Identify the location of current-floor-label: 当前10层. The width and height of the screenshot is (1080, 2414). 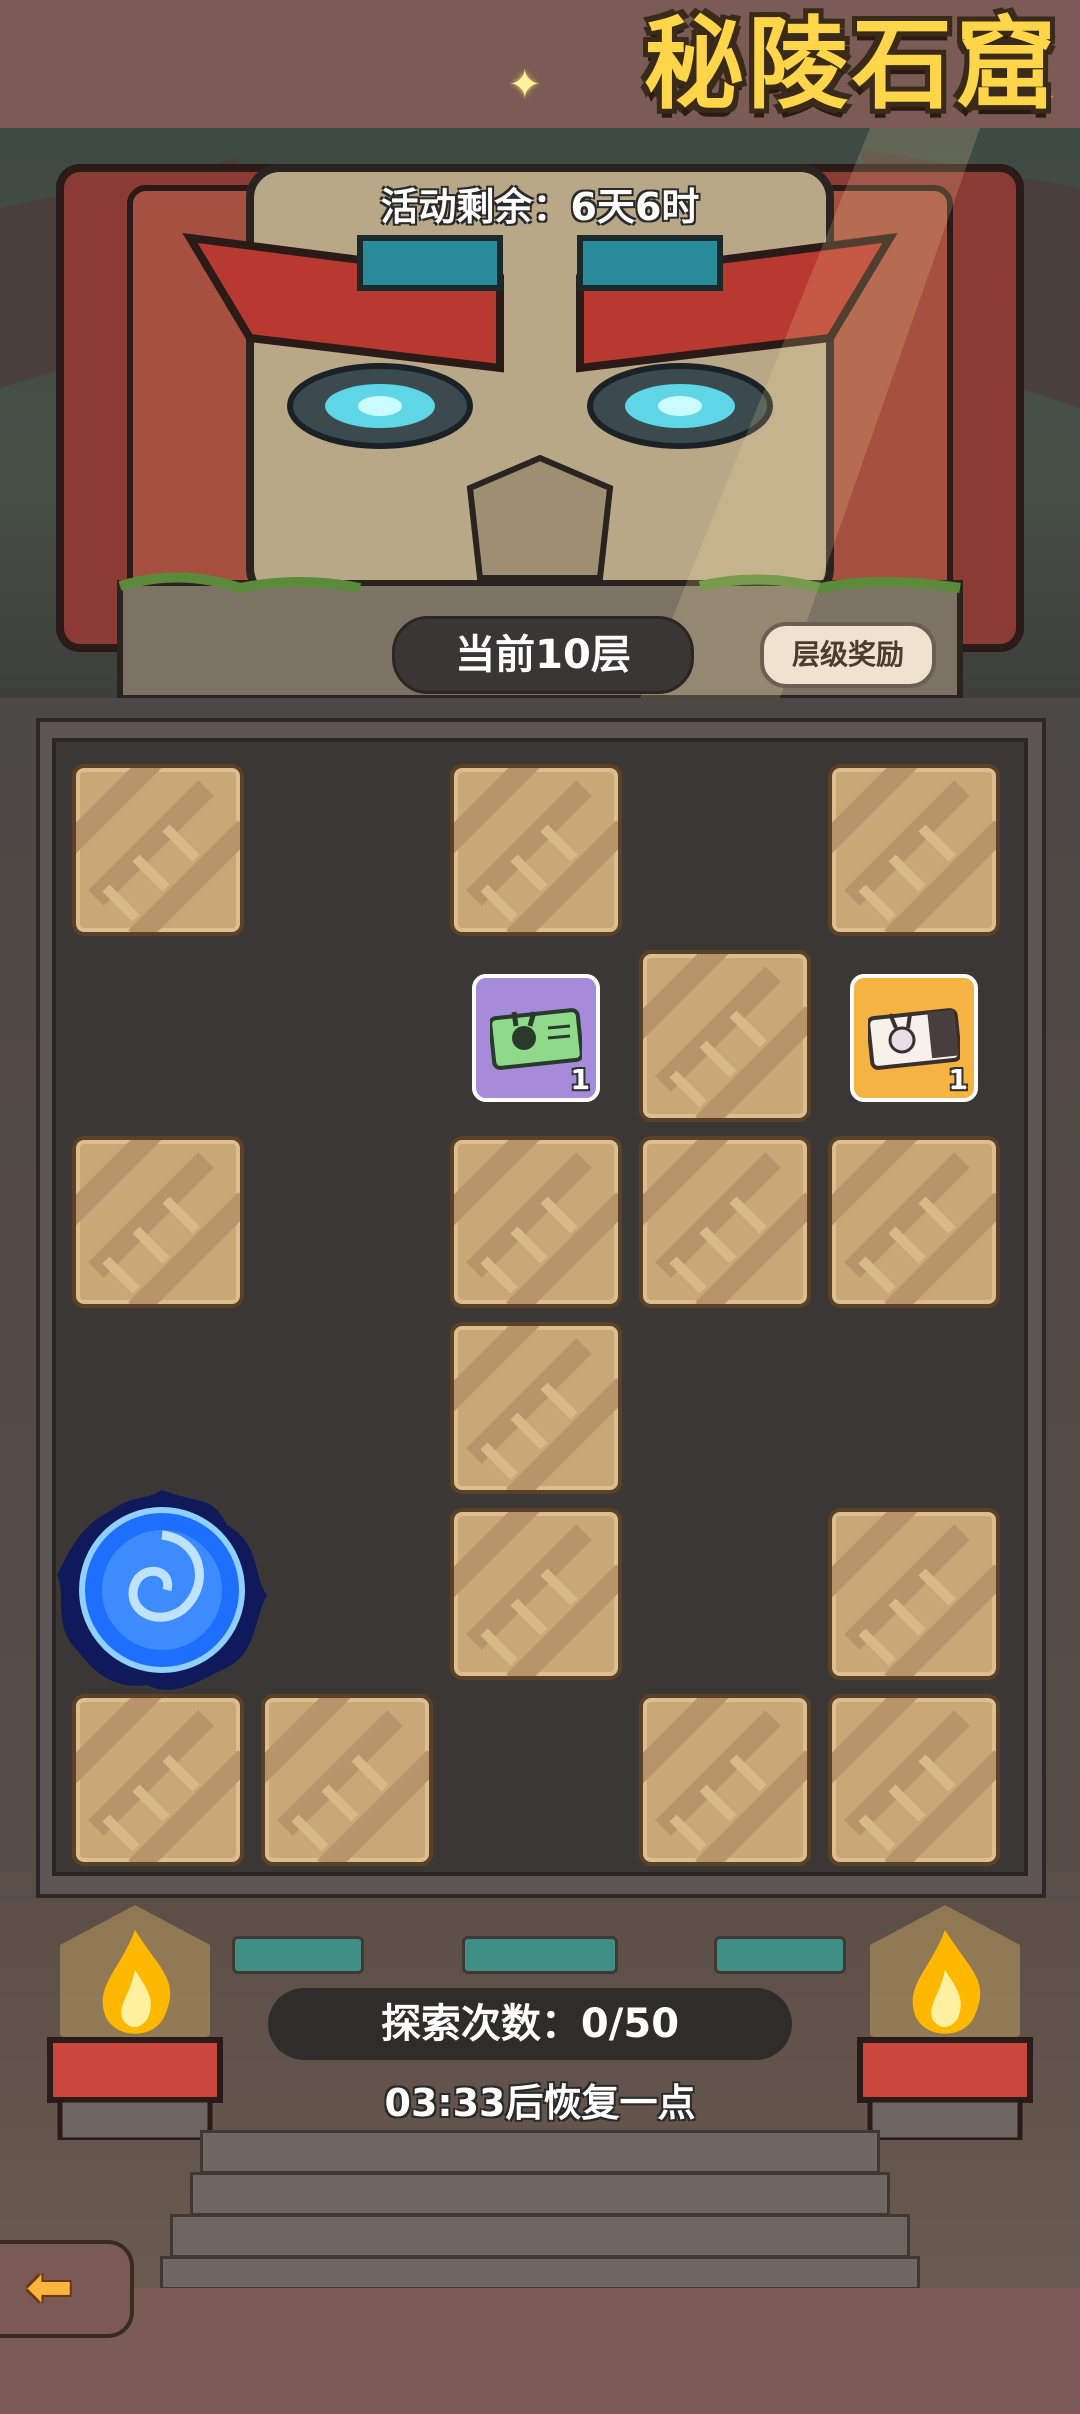
(543, 655).